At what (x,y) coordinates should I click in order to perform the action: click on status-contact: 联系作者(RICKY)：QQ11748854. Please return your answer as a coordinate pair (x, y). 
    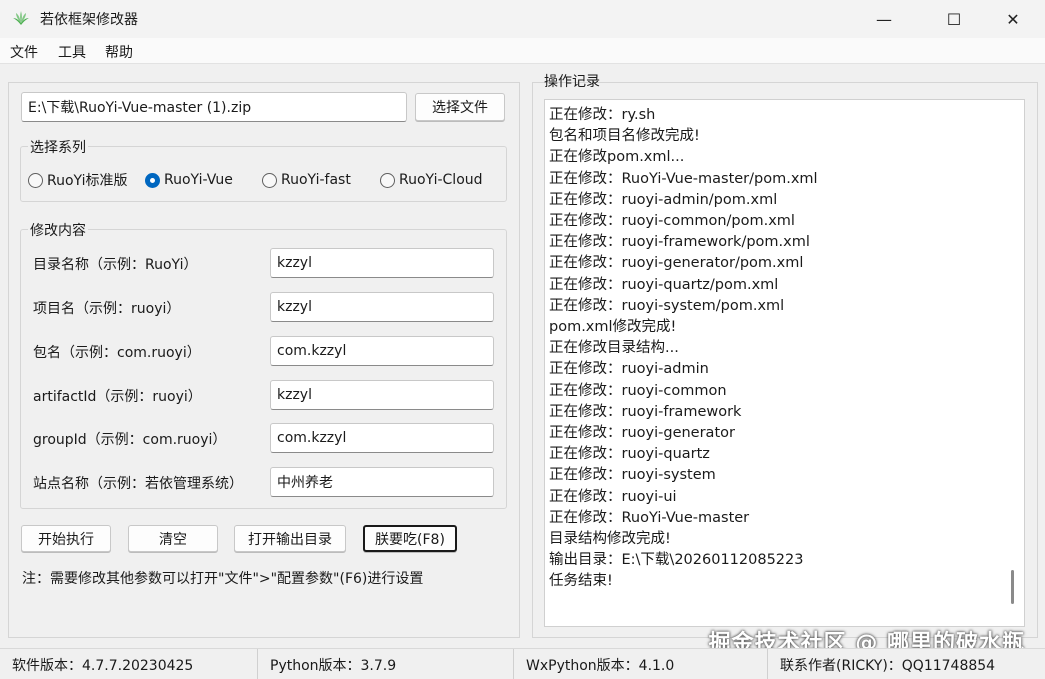
    Looking at the image, I should click on (888, 665).